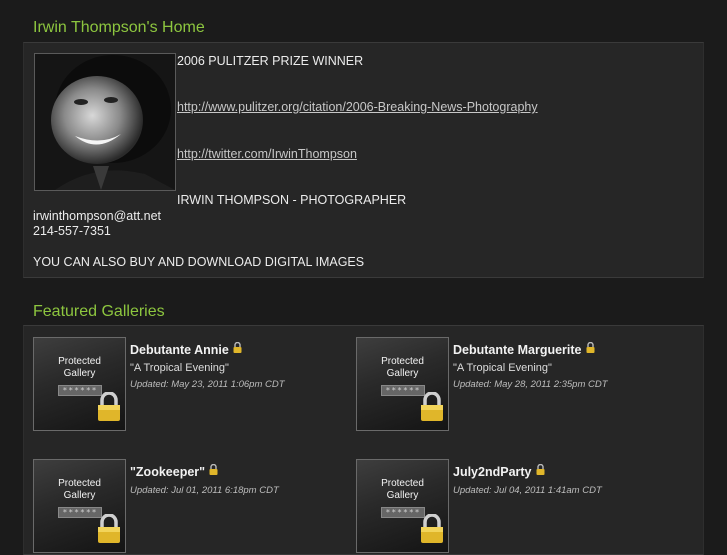 This screenshot has height=555, width=727. What do you see at coordinates (527, 490) in the screenshot?
I see `gallery-updated: Updated: Jul 04, 2011 1:41am CDT` at bounding box center [527, 490].